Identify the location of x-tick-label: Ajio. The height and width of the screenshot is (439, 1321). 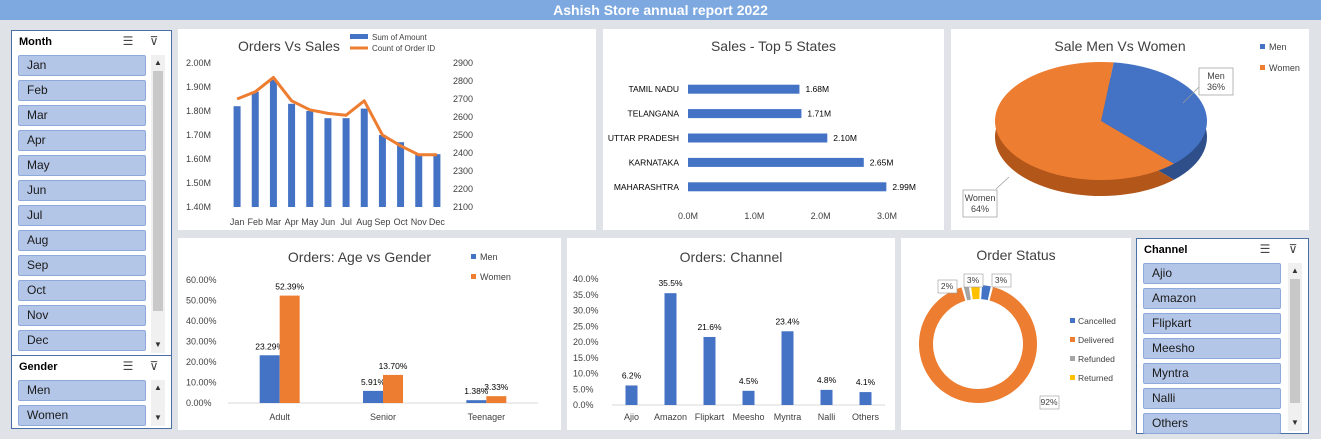
(631, 417).